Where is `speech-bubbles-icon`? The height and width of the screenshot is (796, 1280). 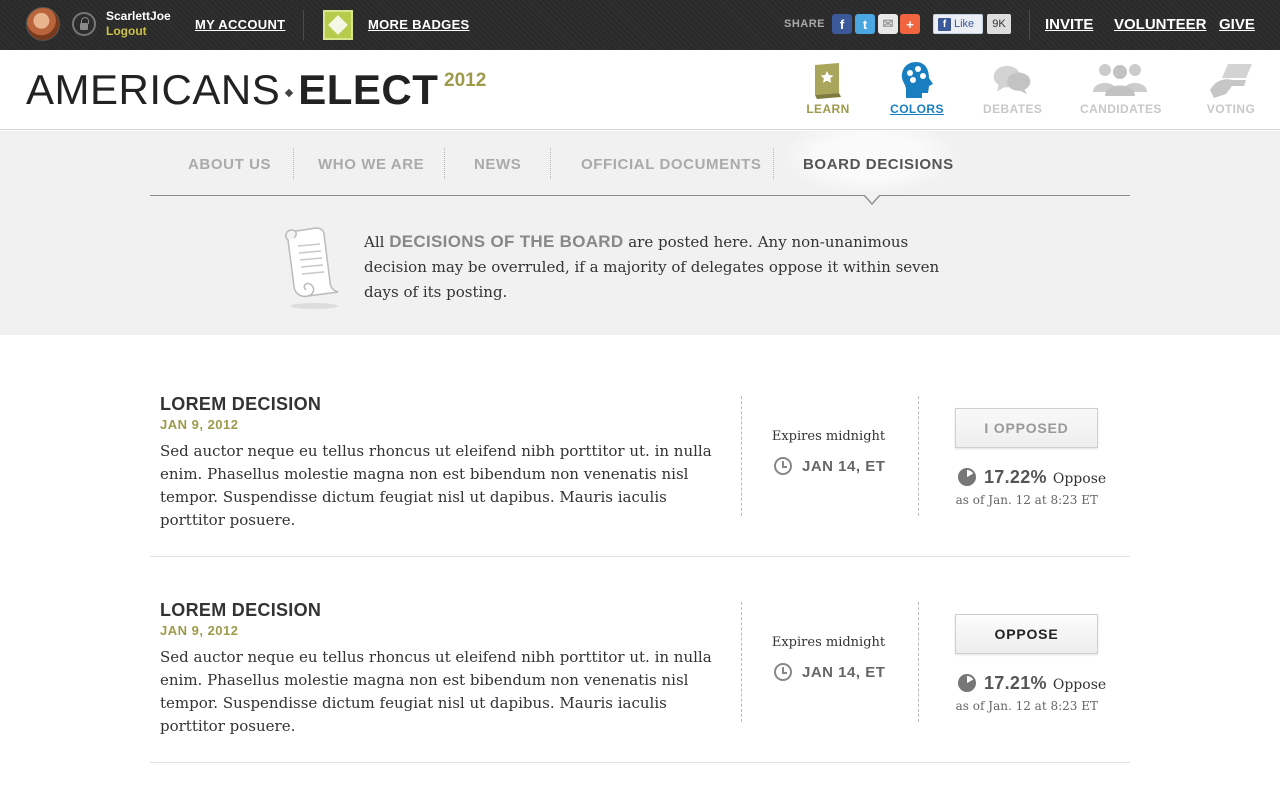 speech-bubbles-icon is located at coordinates (1012, 80).